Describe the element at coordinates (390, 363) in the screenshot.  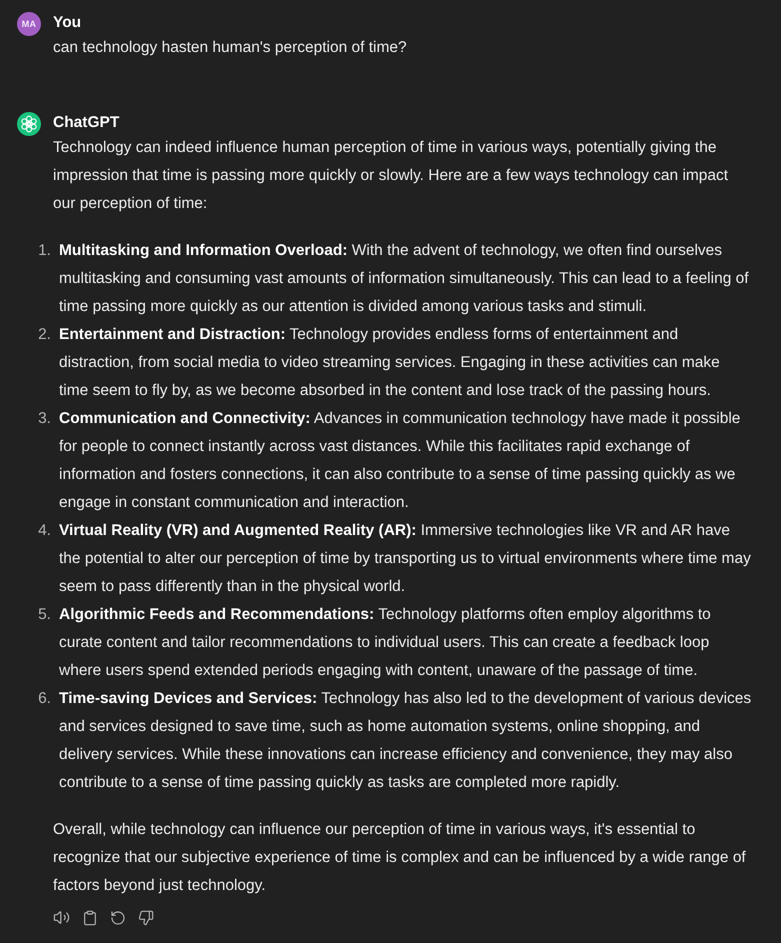
I see `list-item-text: Entertainment and Distraction: Technology provides endless forms of entertainment and distraction, from social media to video streaming services. Engaging in these activities can make time seem to fly by, as we become absorbed in the content and lose track of the passing hours.` at that location.